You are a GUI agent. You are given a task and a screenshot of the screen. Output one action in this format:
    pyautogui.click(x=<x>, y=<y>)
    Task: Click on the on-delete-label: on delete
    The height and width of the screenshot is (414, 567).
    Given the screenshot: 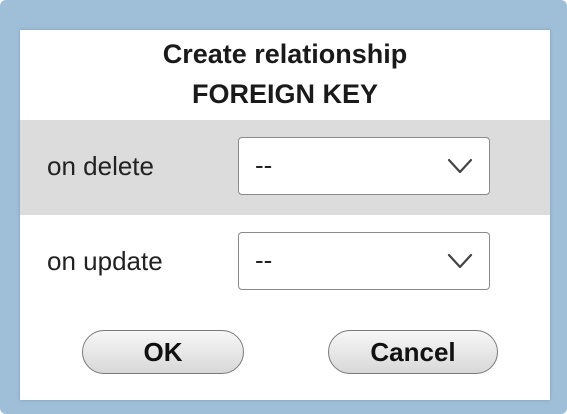 What is the action you would take?
    pyautogui.click(x=100, y=166)
    